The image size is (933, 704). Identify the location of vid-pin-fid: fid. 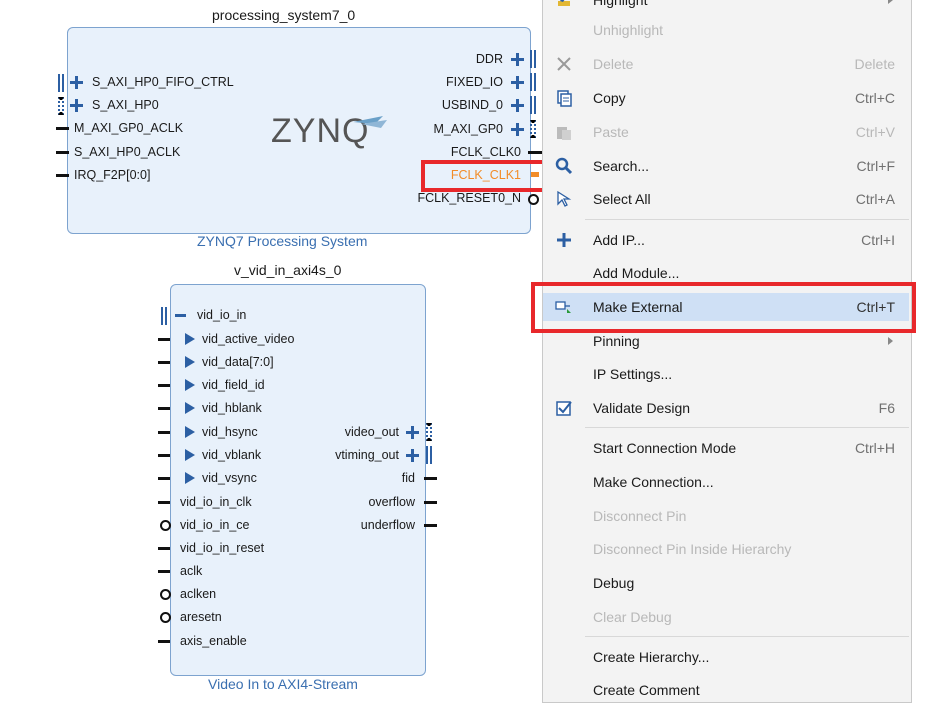
(408, 478).